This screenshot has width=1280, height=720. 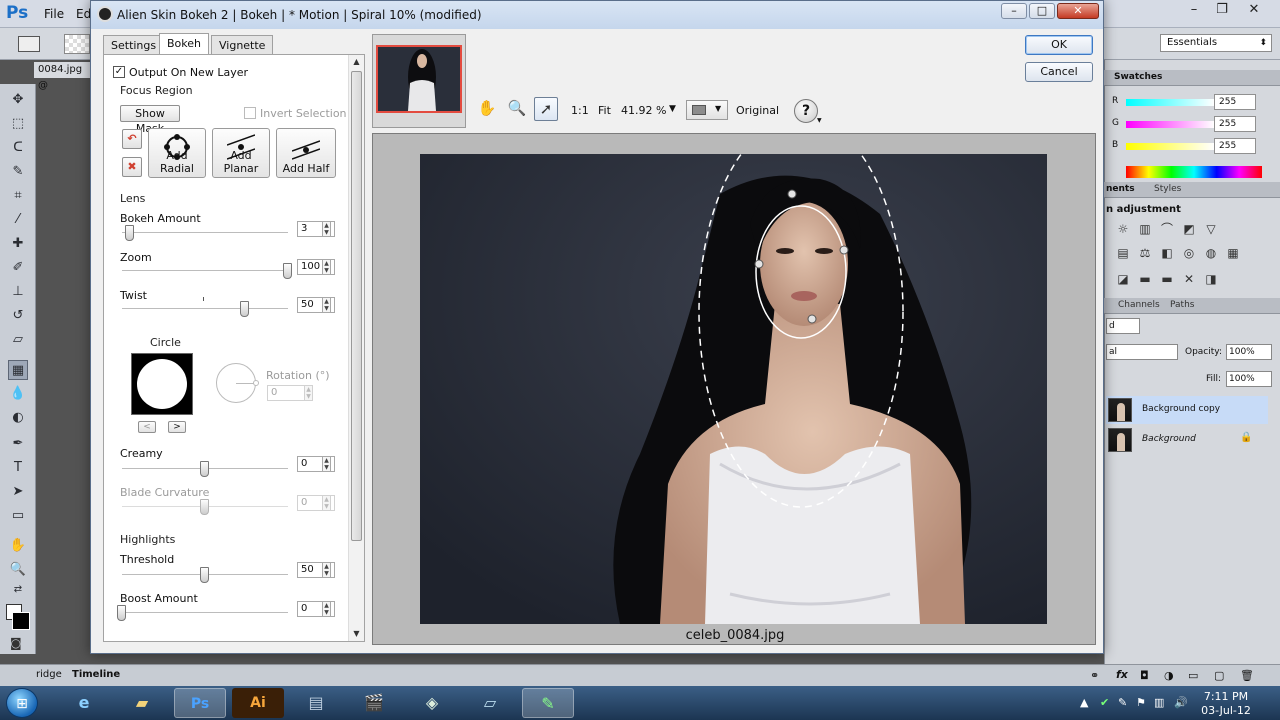 What do you see at coordinates (1169, 675) in the screenshot?
I see `adjustment-layer-icon: ◑` at bounding box center [1169, 675].